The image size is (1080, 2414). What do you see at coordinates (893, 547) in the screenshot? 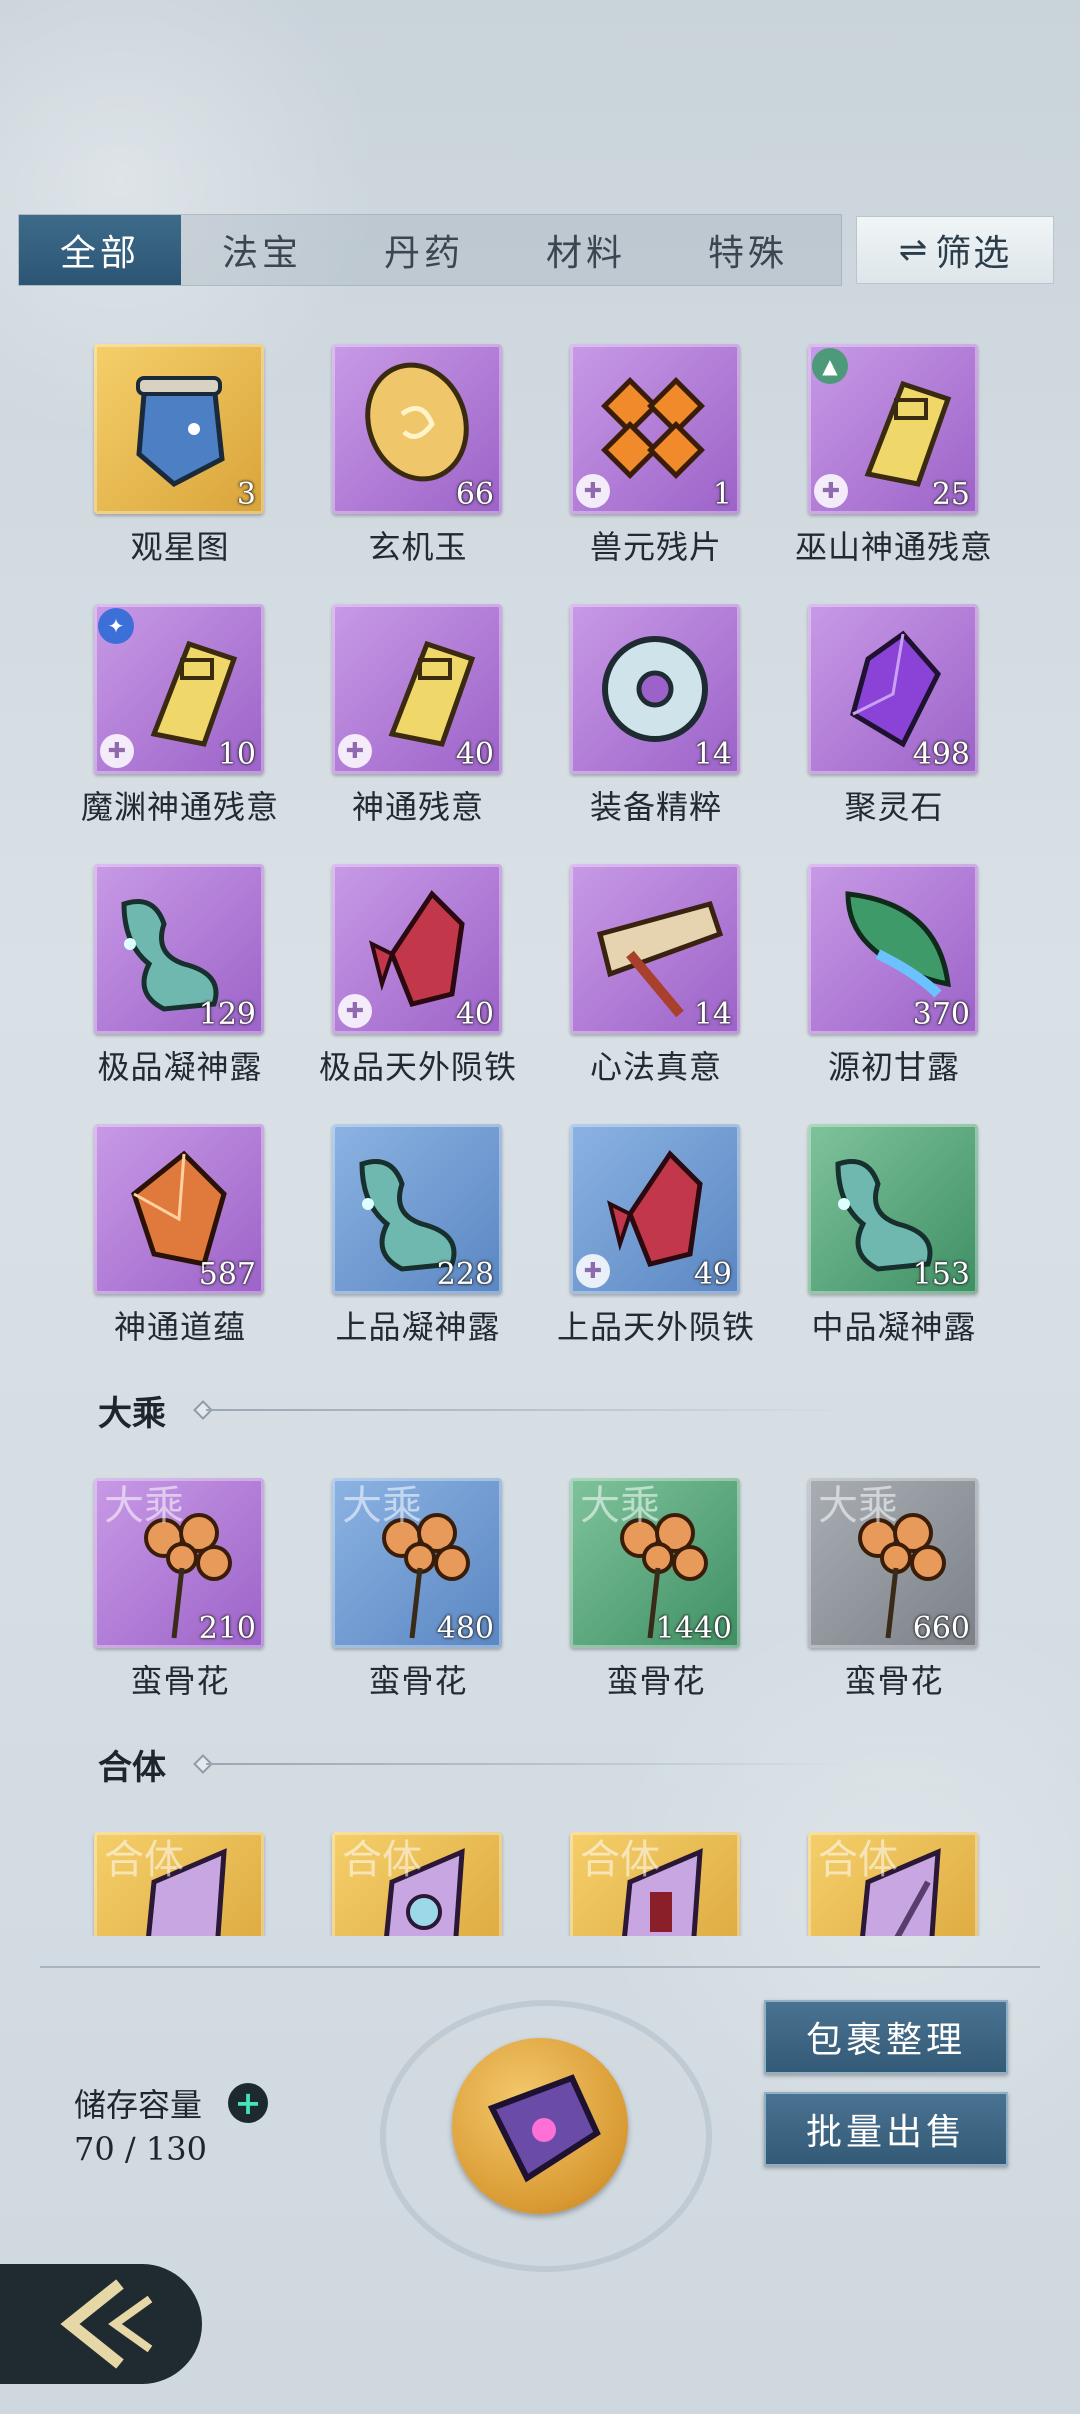
I see `item-name: 巫山神通残意` at bounding box center [893, 547].